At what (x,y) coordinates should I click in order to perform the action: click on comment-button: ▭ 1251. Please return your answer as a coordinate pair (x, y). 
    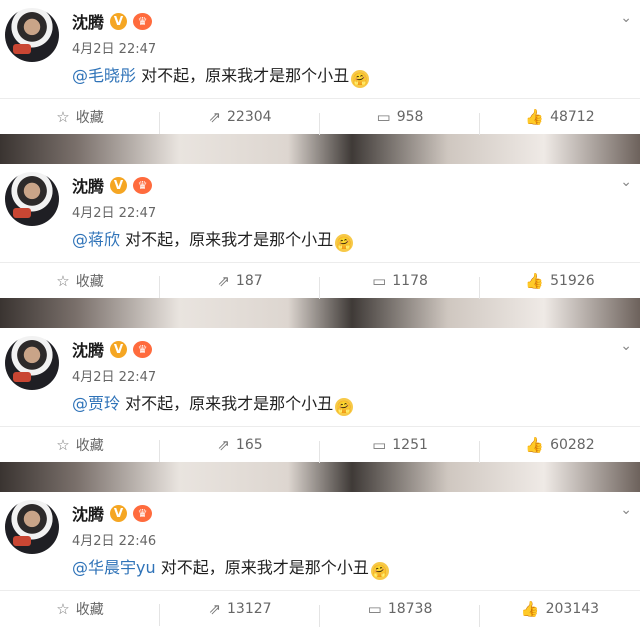
    Looking at the image, I should click on (400, 449).